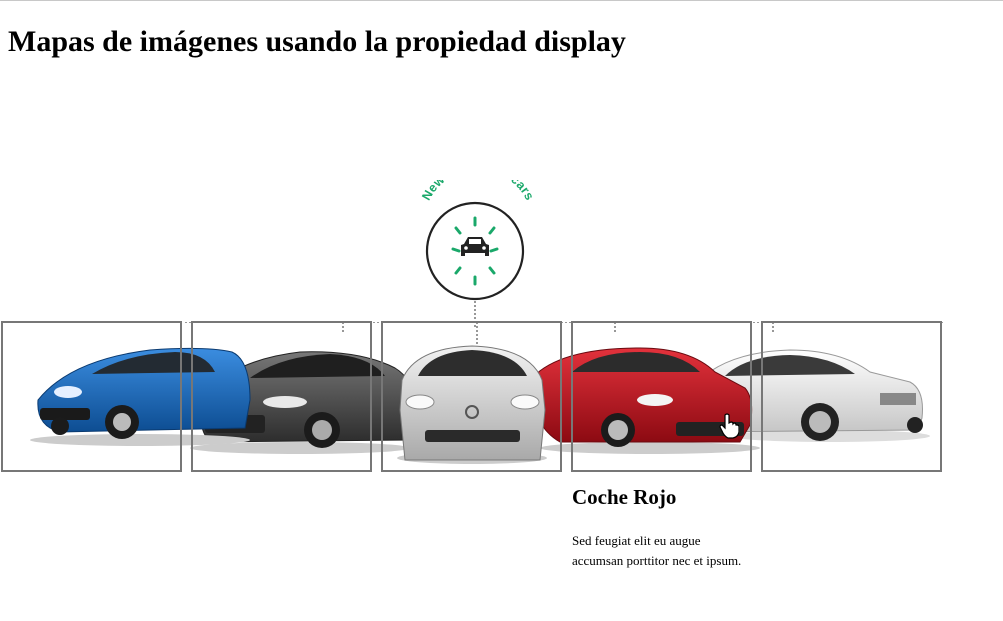  Describe the element at coordinates (281, 396) in the screenshot. I see `map-area-dark-car` at that location.